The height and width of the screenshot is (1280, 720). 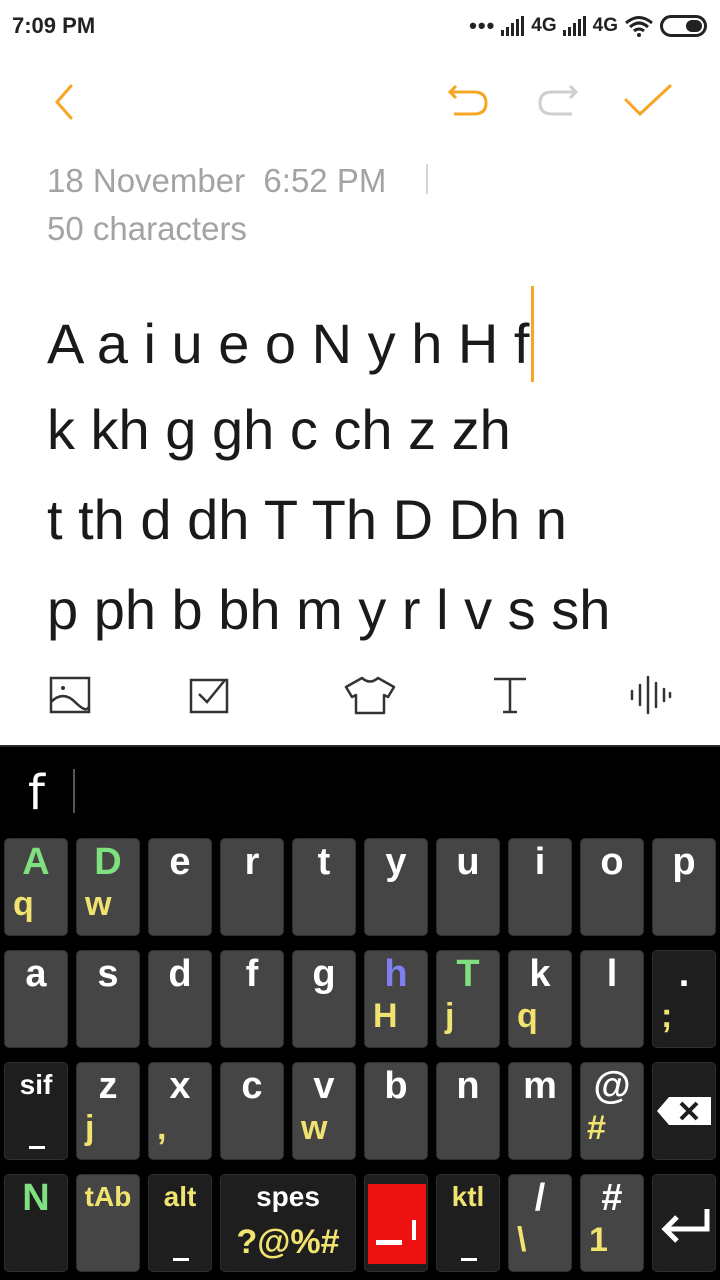 What do you see at coordinates (36, 1223) in the screenshot?
I see `key-n-modifier: N` at bounding box center [36, 1223].